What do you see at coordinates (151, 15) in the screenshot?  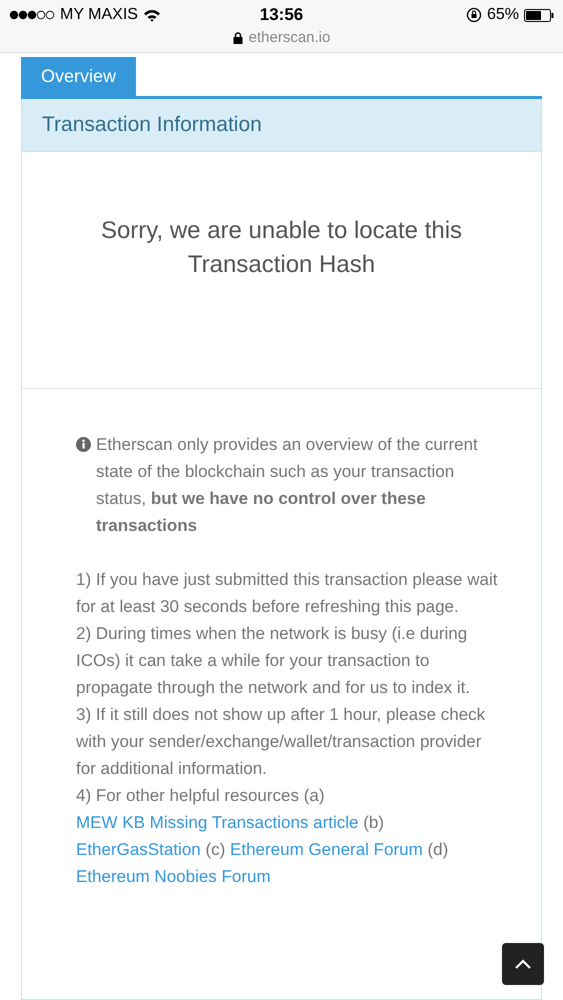 I see `wifi-icon` at bounding box center [151, 15].